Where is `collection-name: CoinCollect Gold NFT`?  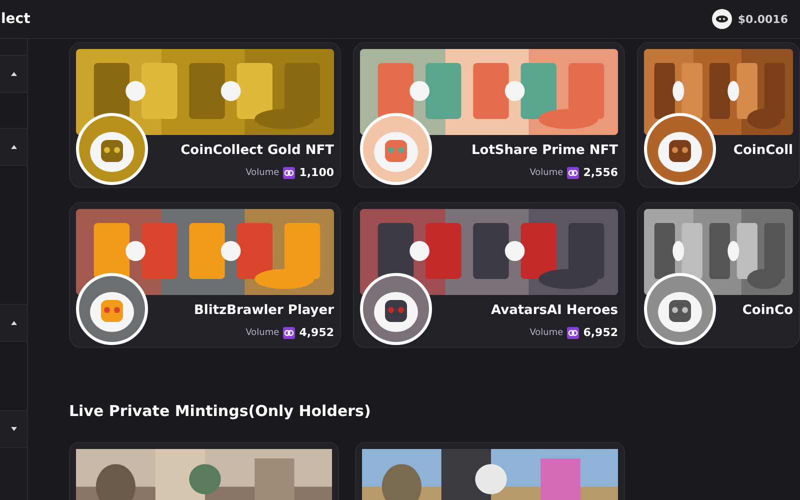 collection-name: CoinCollect Gold NFT is located at coordinates (257, 150).